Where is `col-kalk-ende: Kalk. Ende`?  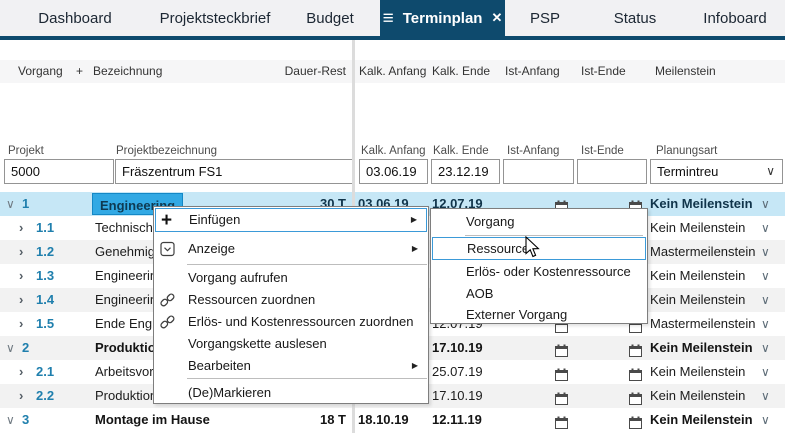
col-kalk-ende: Kalk. Ende is located at coordinates (461, 71).